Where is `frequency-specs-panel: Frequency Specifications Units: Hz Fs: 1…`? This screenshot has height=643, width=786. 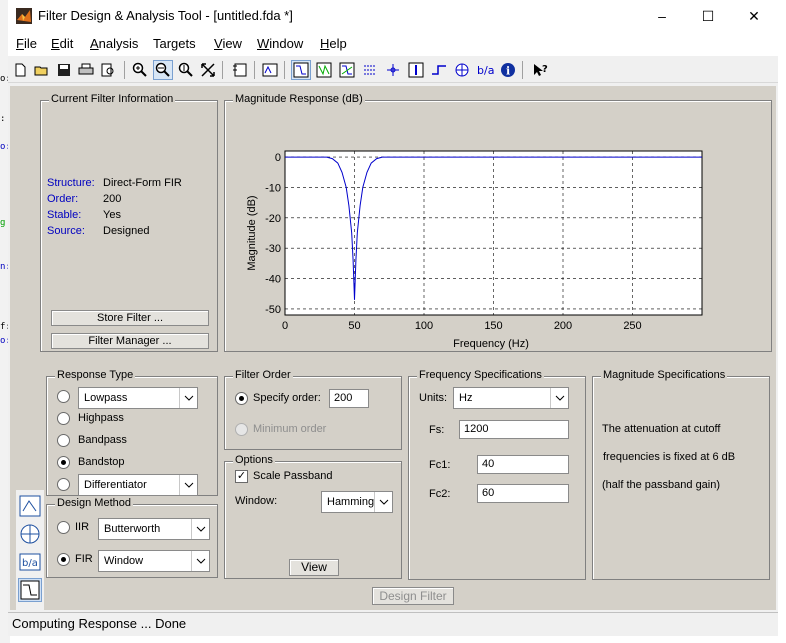 frequency-specs-panel: Frequency Specifications Units: Hz Fs: 1… is located at coordinates (497, 474).